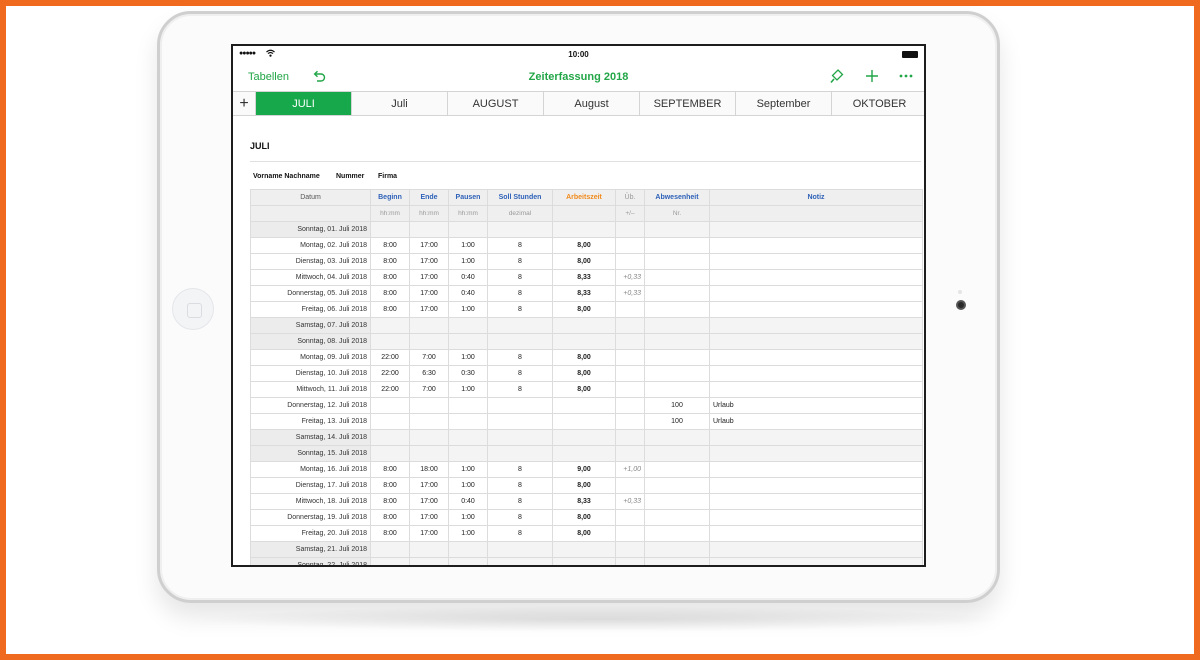 This screenshot has width=1200, height=660. I want to click on cell-date: Mittwoch, 18. Juli 2018, so click(310, 501).